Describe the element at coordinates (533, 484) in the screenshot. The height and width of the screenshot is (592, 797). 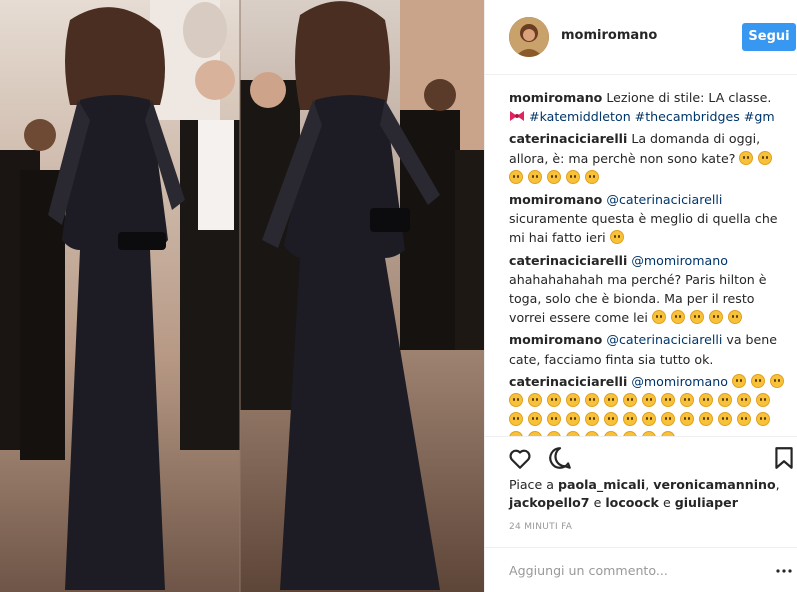
I see `likes-prefix: Piace a` at that location.